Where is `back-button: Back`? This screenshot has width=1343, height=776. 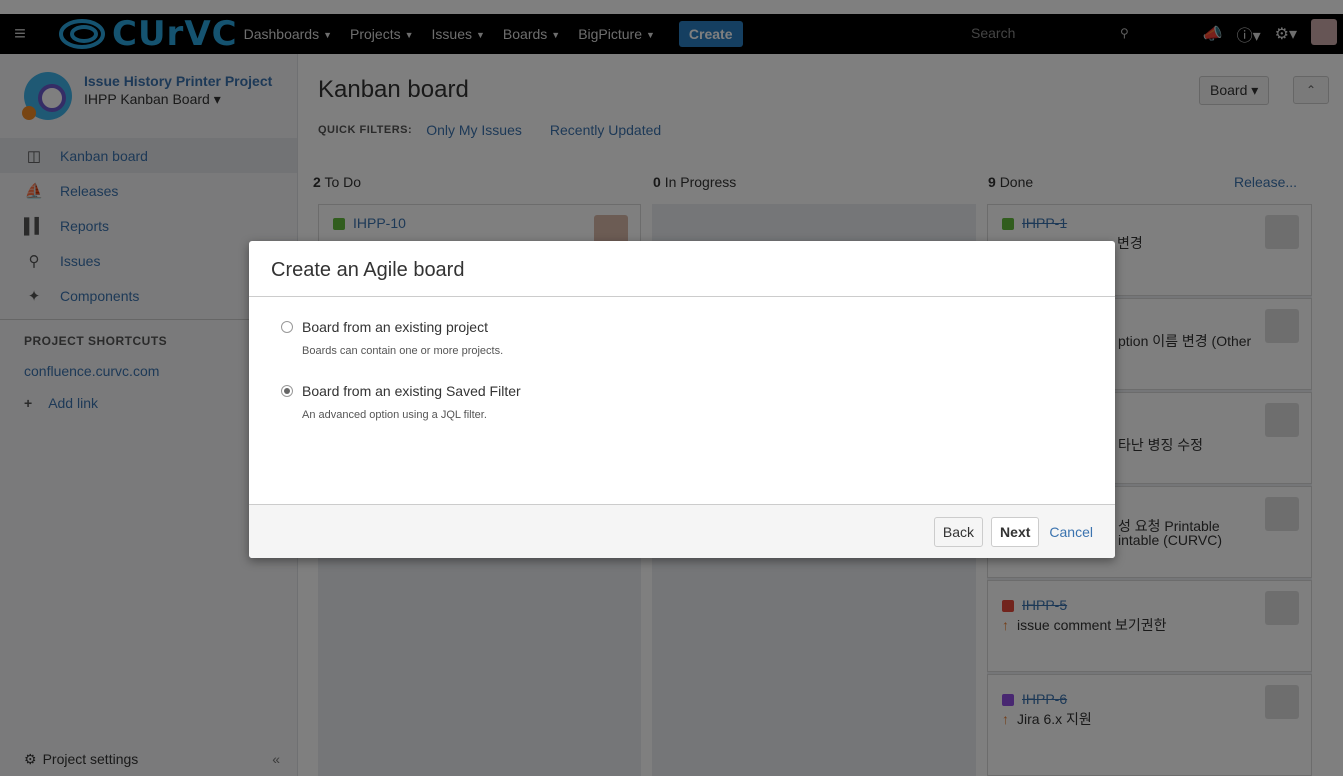 back-button: Back is located at coordinates (958, 531).